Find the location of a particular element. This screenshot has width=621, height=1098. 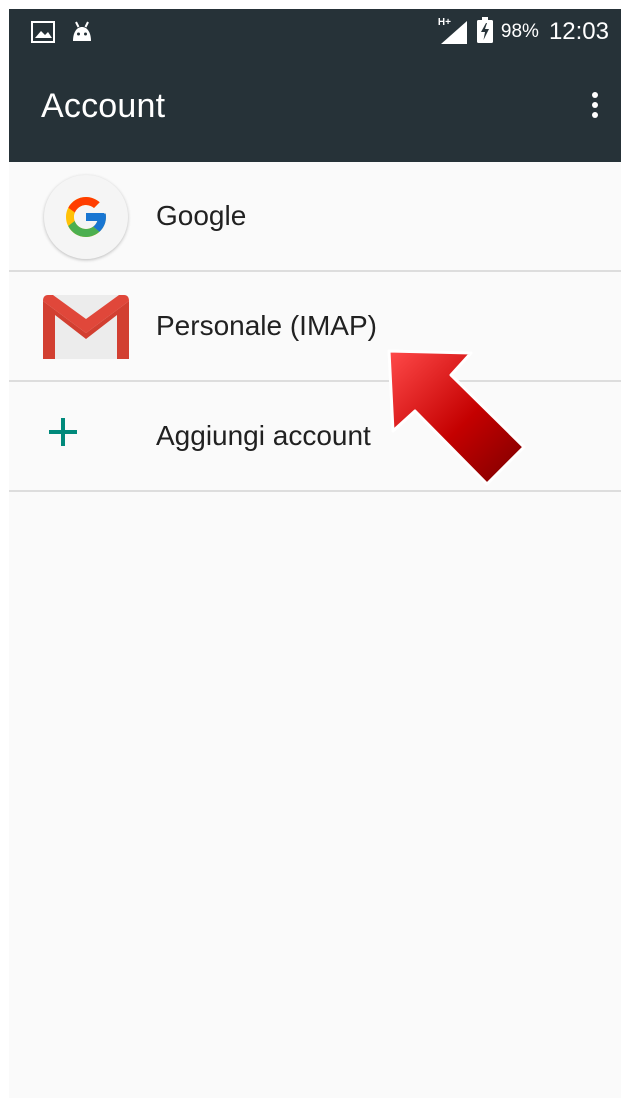

account-label: Google is located at coordinates (201, 215).